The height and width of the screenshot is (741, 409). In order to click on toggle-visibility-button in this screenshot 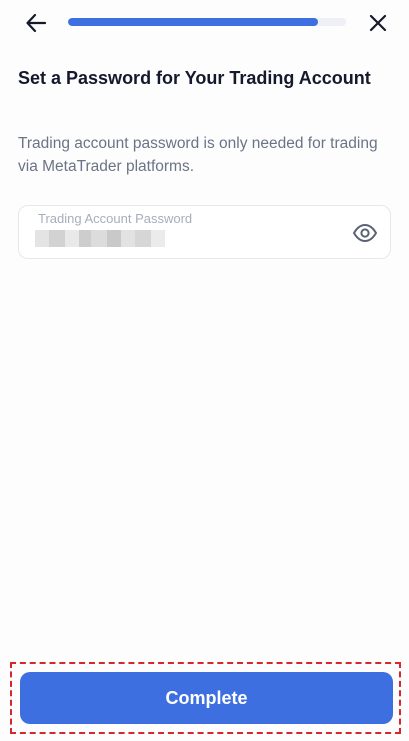, I will do `click(365, 233)`.